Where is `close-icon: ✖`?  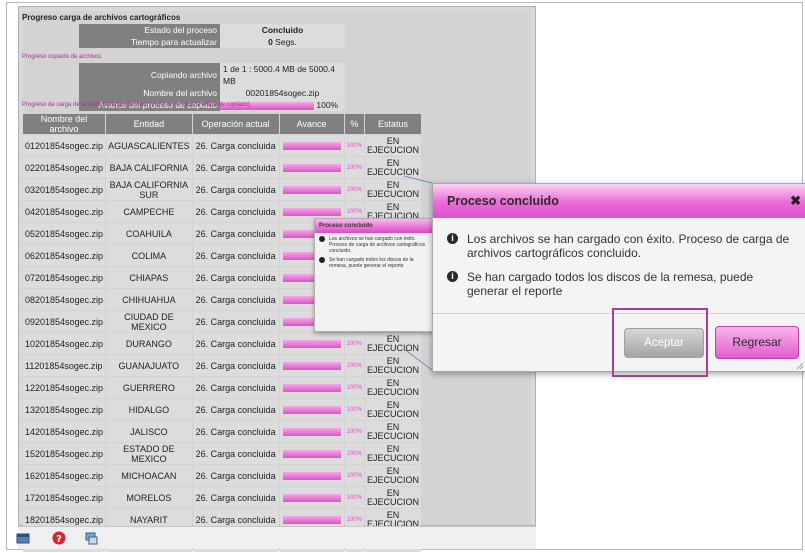 close-icon: ✖ is located at coordinates (795, 201).